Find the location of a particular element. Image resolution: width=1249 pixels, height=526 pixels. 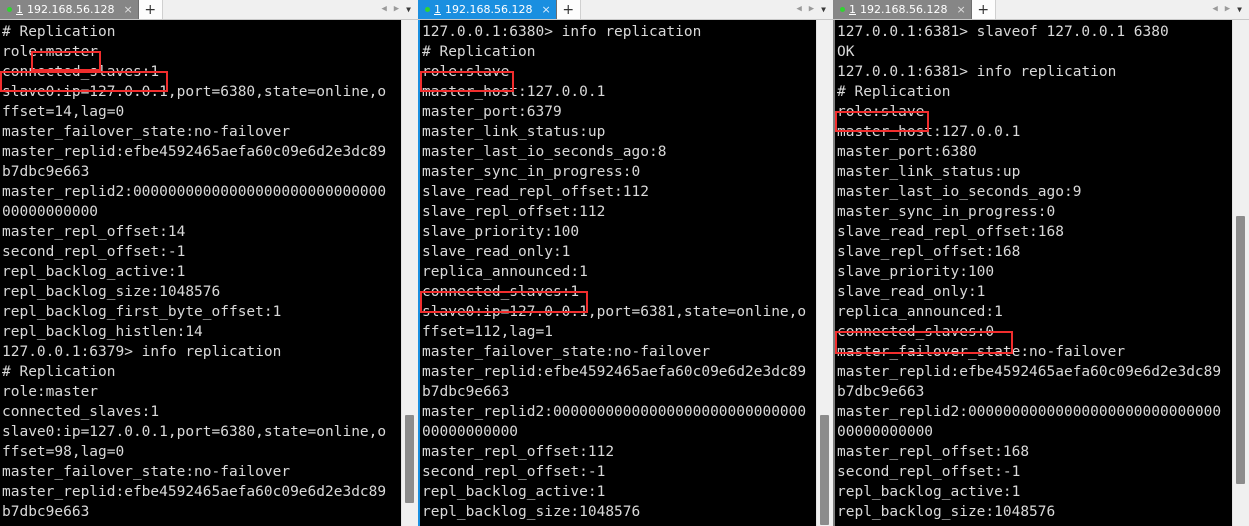

terminal-line: slave_repl_offset:112 is located at coordinates (514, 212).